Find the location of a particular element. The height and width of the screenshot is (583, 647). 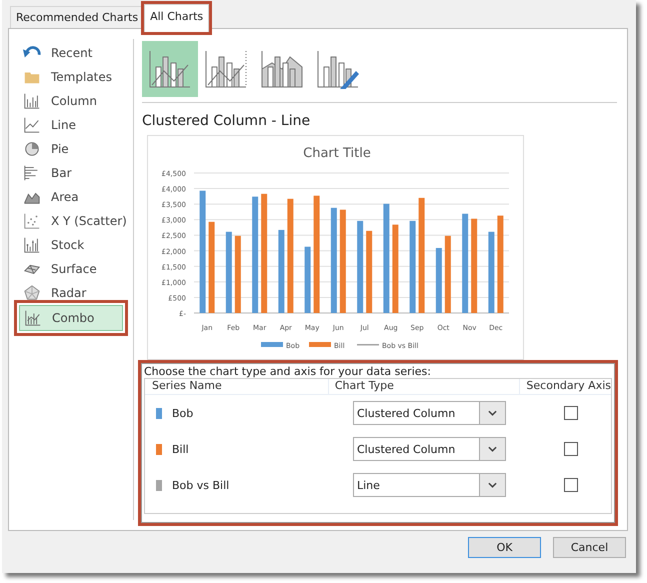

chart-subtype-thumbnail is located at coordinates (170, 69).